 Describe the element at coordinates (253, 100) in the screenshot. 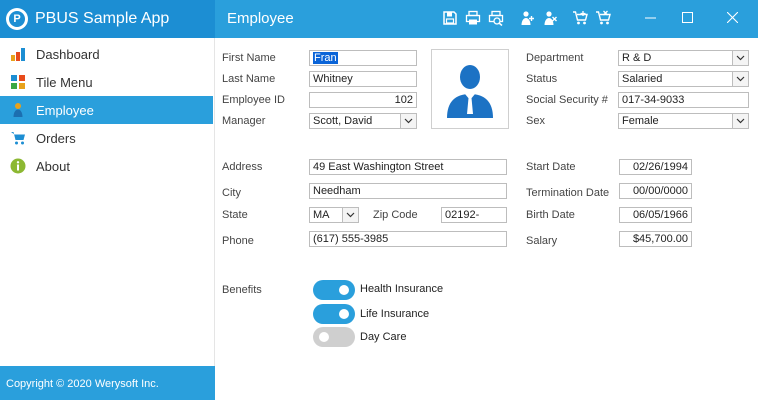

I see `employee-id-label: Employee ID` at that location.